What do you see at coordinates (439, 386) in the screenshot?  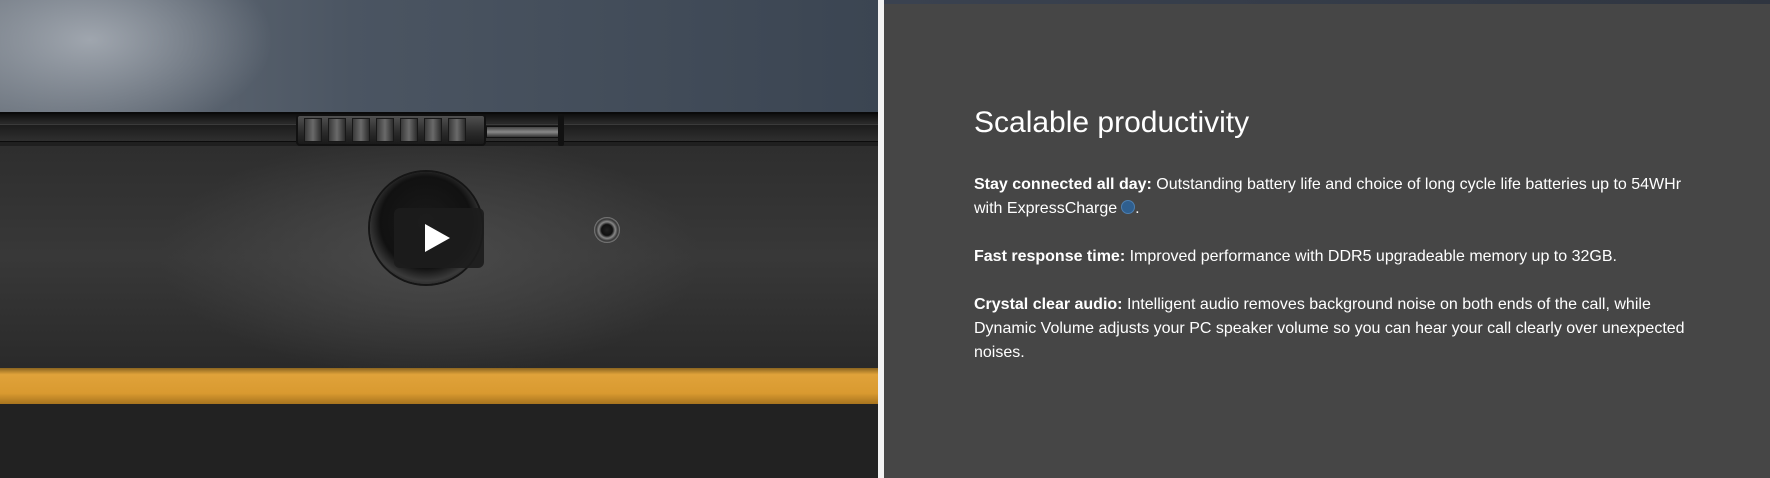 I see `accent-stripe` at bounding box center [439, 386].